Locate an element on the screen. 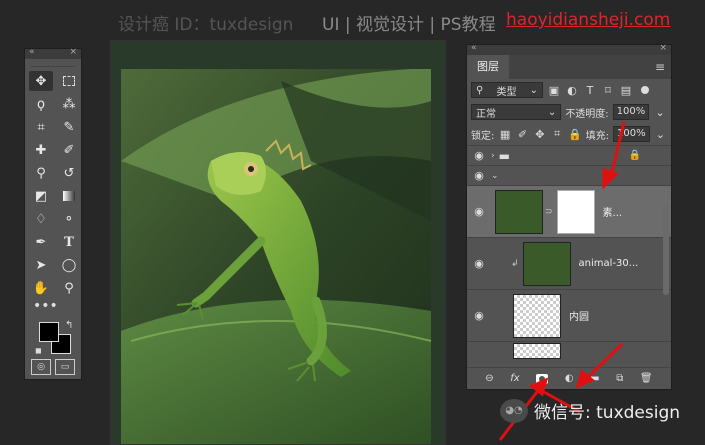 This screenshot has width=705, height=445. wechat-watermark: ◕◔ 微信号: tuxdesign is located at coordinates (590, 410).